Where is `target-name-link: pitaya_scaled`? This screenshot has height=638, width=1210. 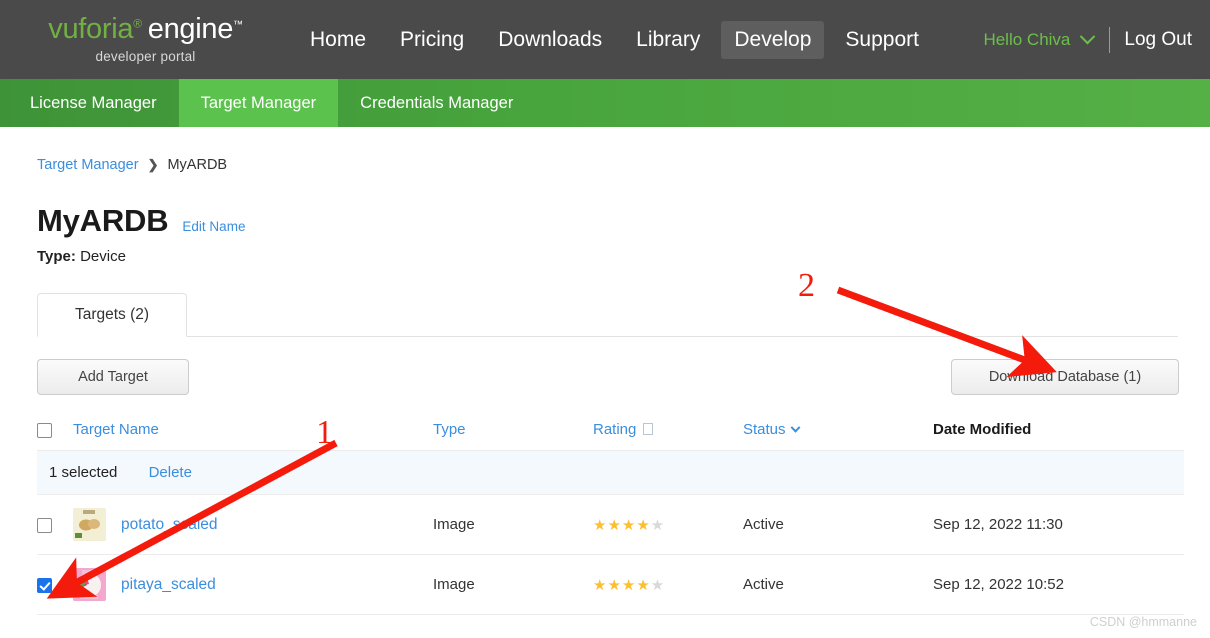
target-name-link: pitaya_scaled is located at coordinates (168, 585).